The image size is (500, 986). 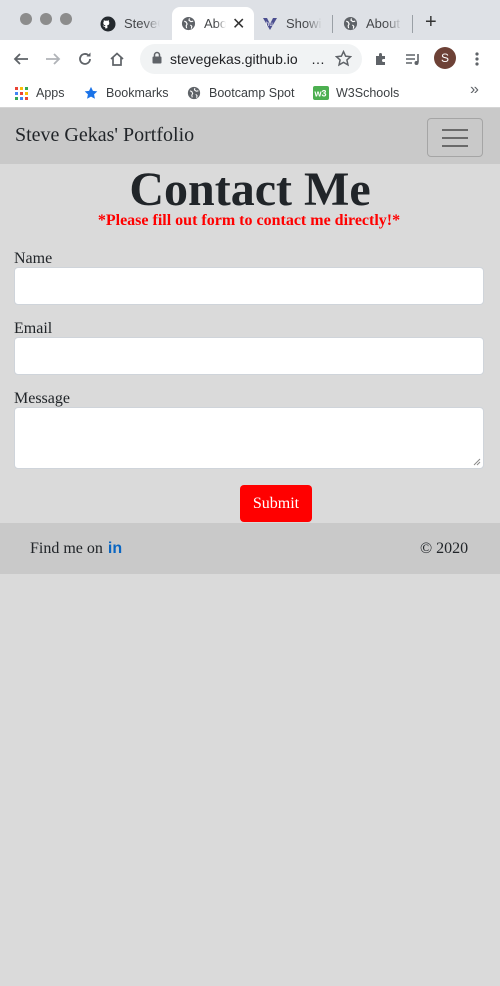 What do you see at coordinates (157, 59) in the screenshot?
I see `lock-icon` at bounding box center [157, 59].